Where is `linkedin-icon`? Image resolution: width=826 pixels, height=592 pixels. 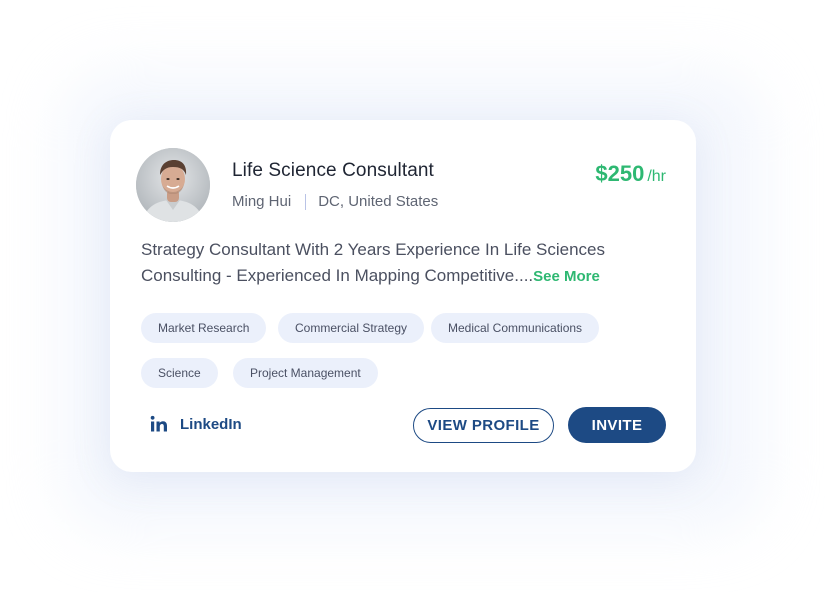
linkedin-icon is located at coordinates (158, 423).